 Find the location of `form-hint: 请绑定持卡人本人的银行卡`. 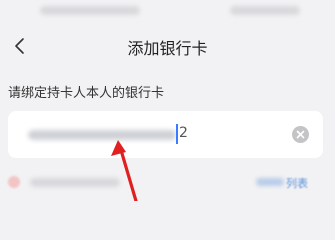

form-hint: 请绑定持卡人本人的银行卡 is located at coordinates (86, 93).